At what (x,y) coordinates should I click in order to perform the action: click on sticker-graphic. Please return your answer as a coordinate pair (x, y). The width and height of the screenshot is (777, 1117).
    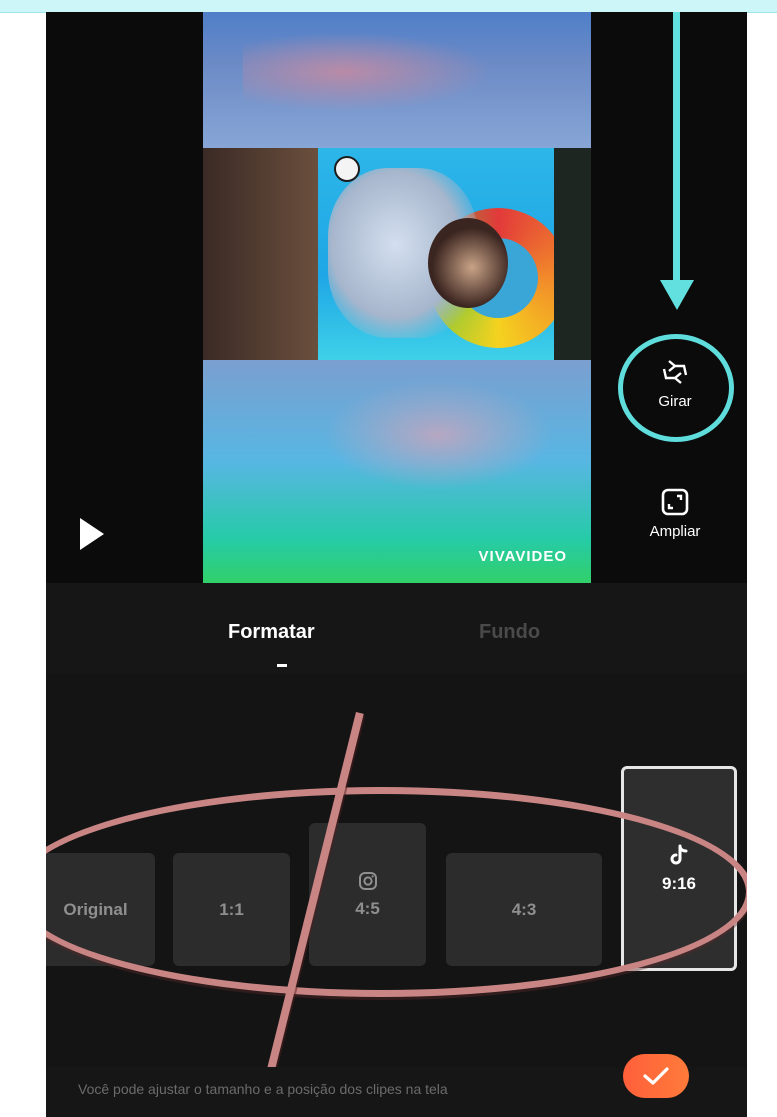
    Looking at the image, I should click on (347, 169).